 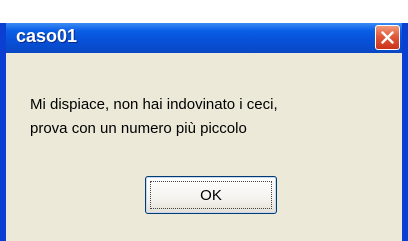 I want to click on close-icon, so click(x=387, y=37).